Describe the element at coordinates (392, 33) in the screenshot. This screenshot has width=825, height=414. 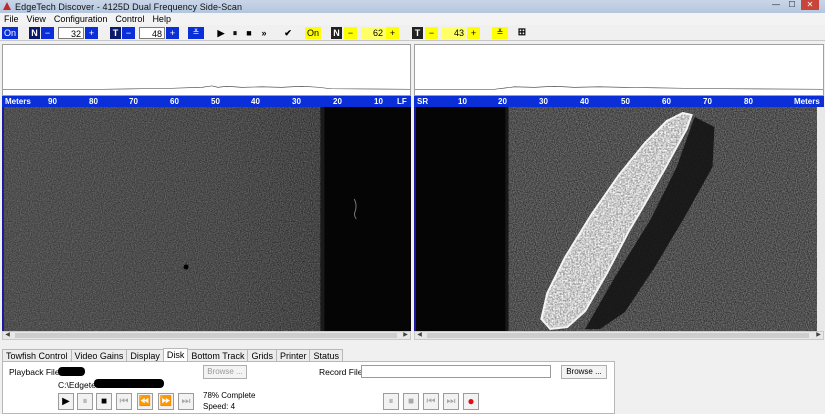
I see `right-n-plus-button: +` at that location.